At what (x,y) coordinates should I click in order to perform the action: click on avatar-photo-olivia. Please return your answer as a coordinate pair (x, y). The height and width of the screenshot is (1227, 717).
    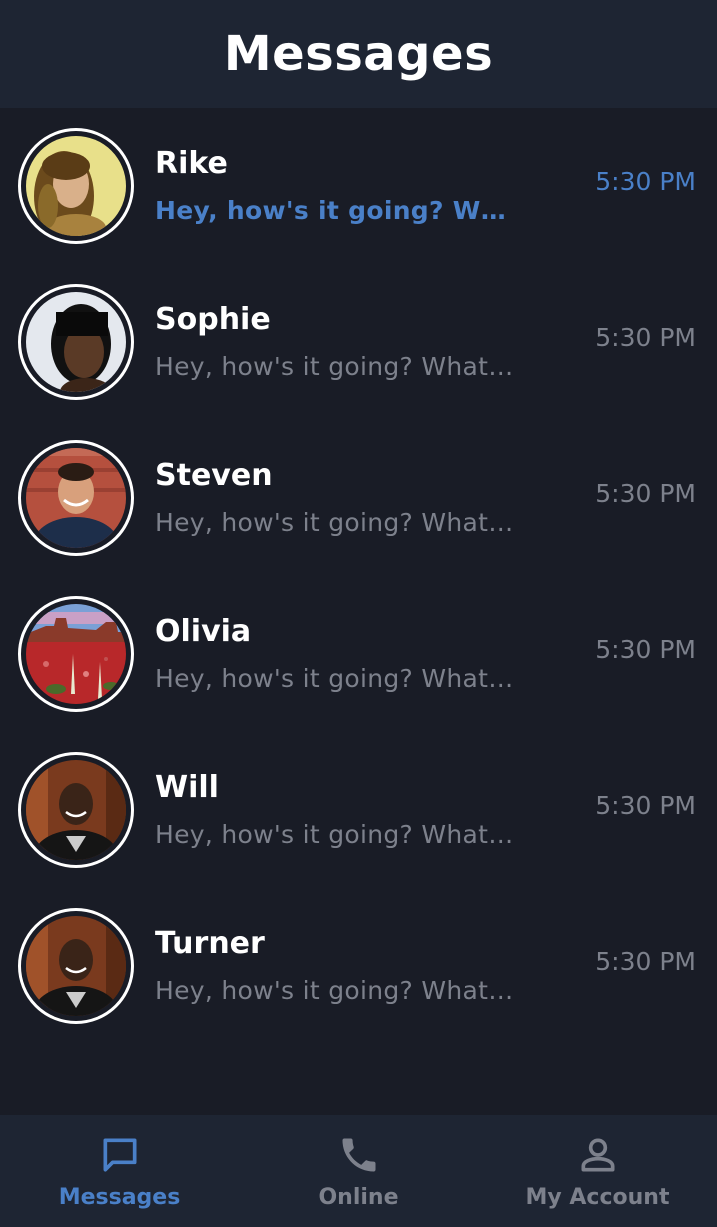
    Looking at the image, I should click on (76, 654).